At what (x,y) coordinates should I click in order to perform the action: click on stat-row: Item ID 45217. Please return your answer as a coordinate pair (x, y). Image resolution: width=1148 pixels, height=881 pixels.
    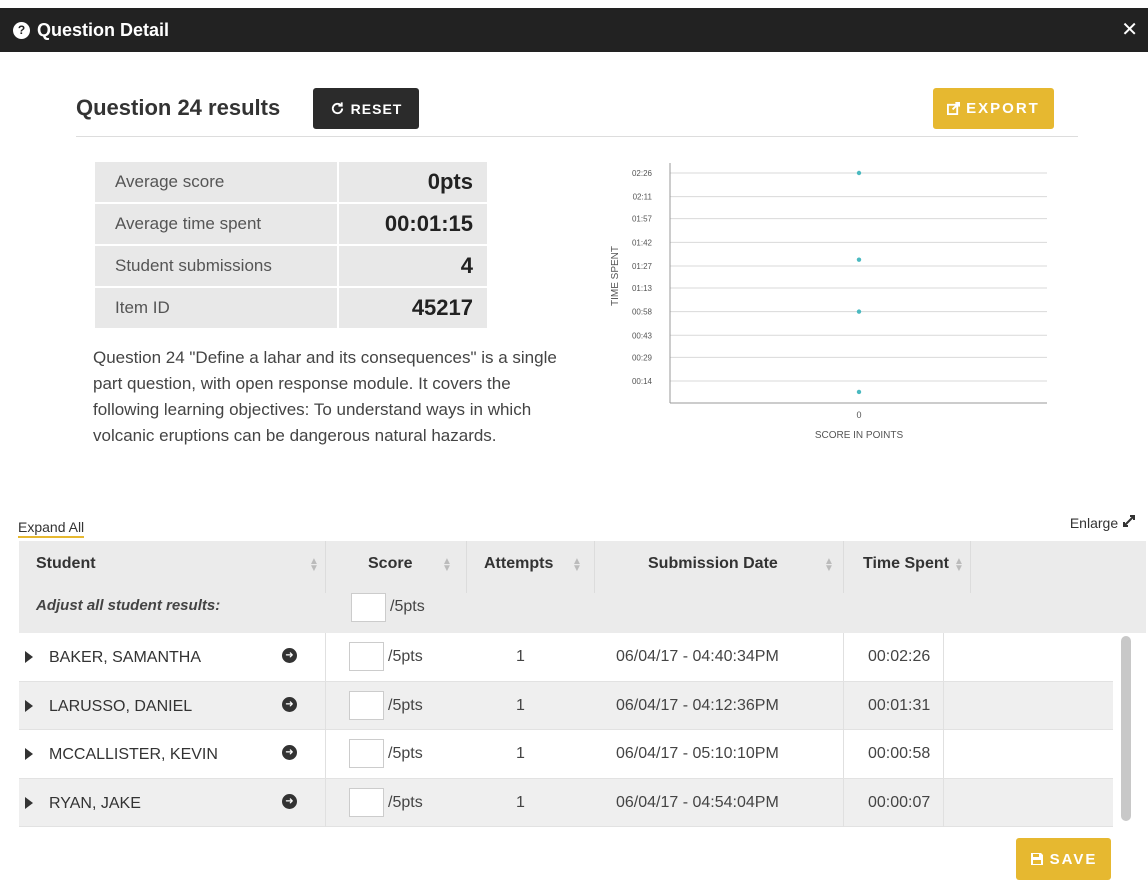
    Looking at the image, I should click on (291, 308).